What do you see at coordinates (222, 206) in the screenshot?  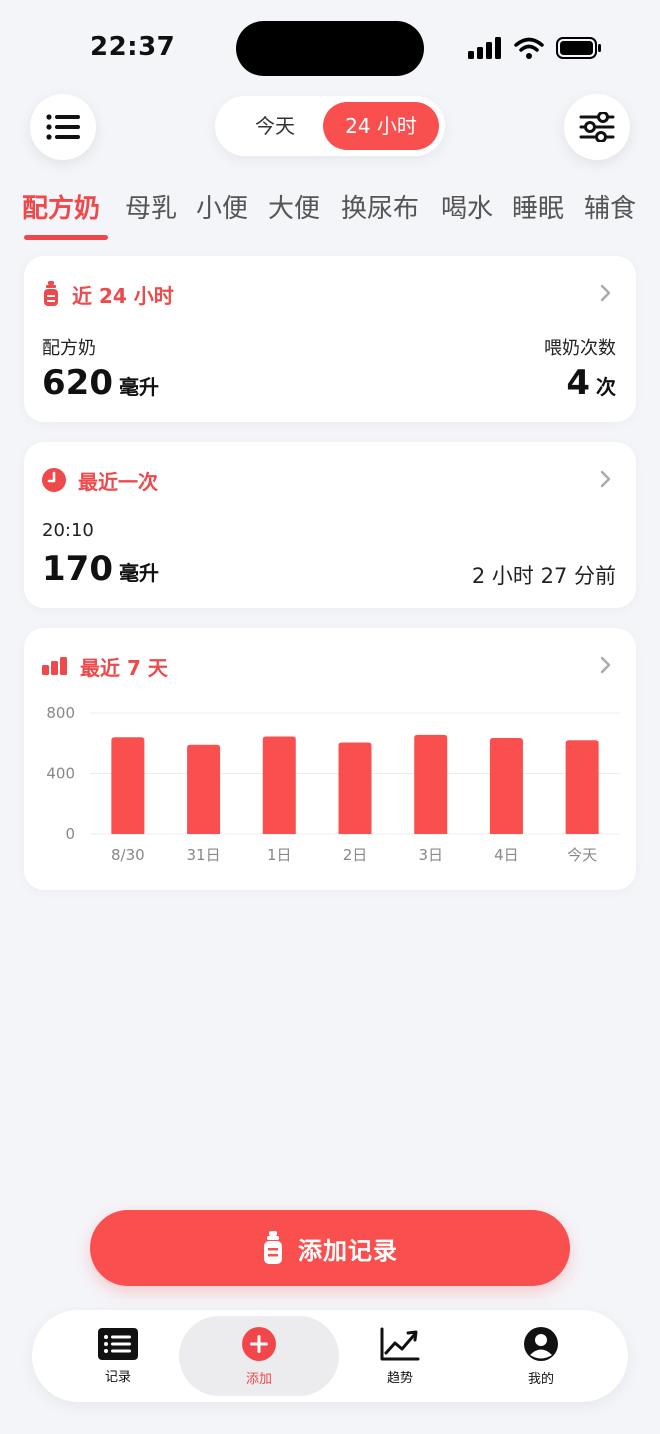 I see `tab-pee: 小便` at bounding box center [222, 206].